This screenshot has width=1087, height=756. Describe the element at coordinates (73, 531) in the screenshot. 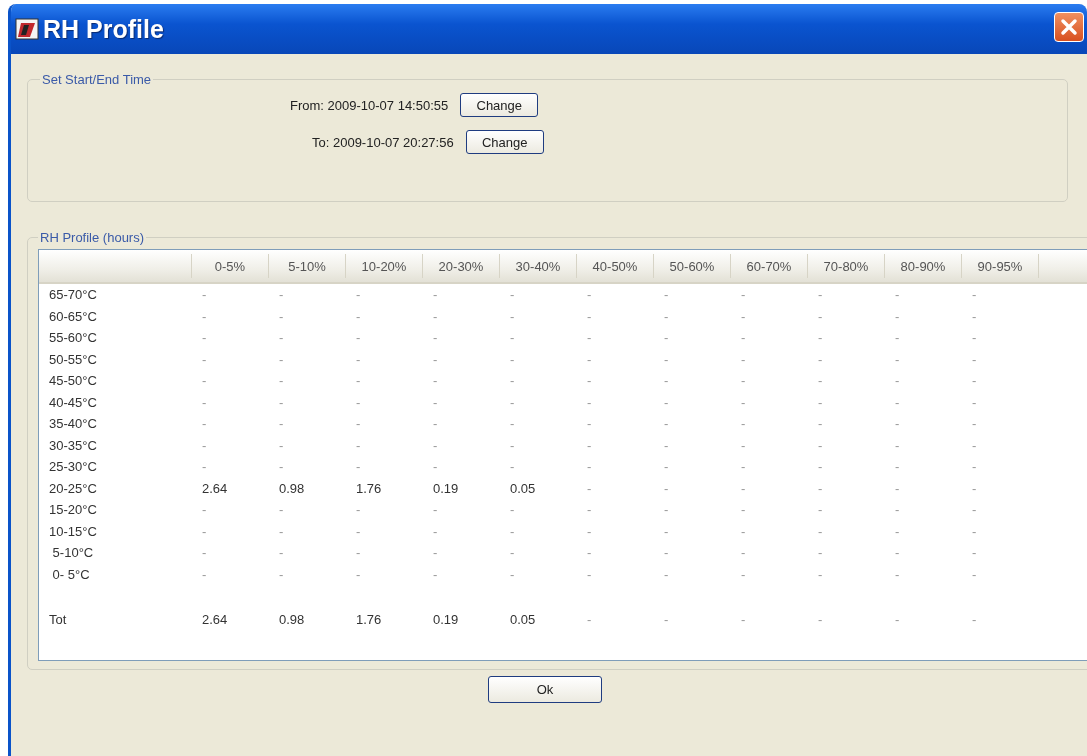

I see `row-label: 10-15°C` at that location.